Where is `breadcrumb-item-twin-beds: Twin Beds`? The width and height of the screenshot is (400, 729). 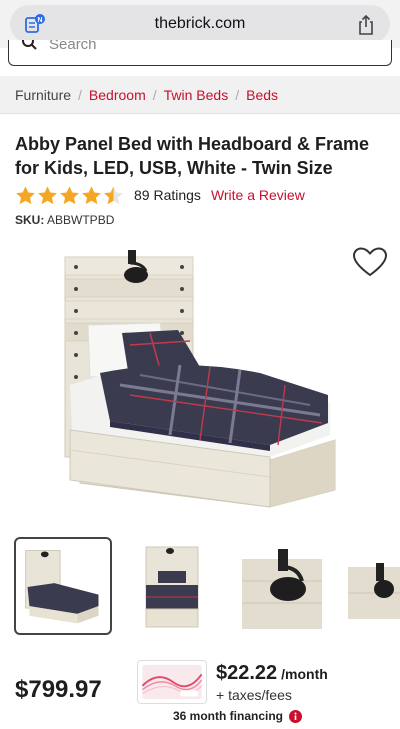
breadcrumb-item-twin-beds: Twin Beds is located at coordinates (196, 95).